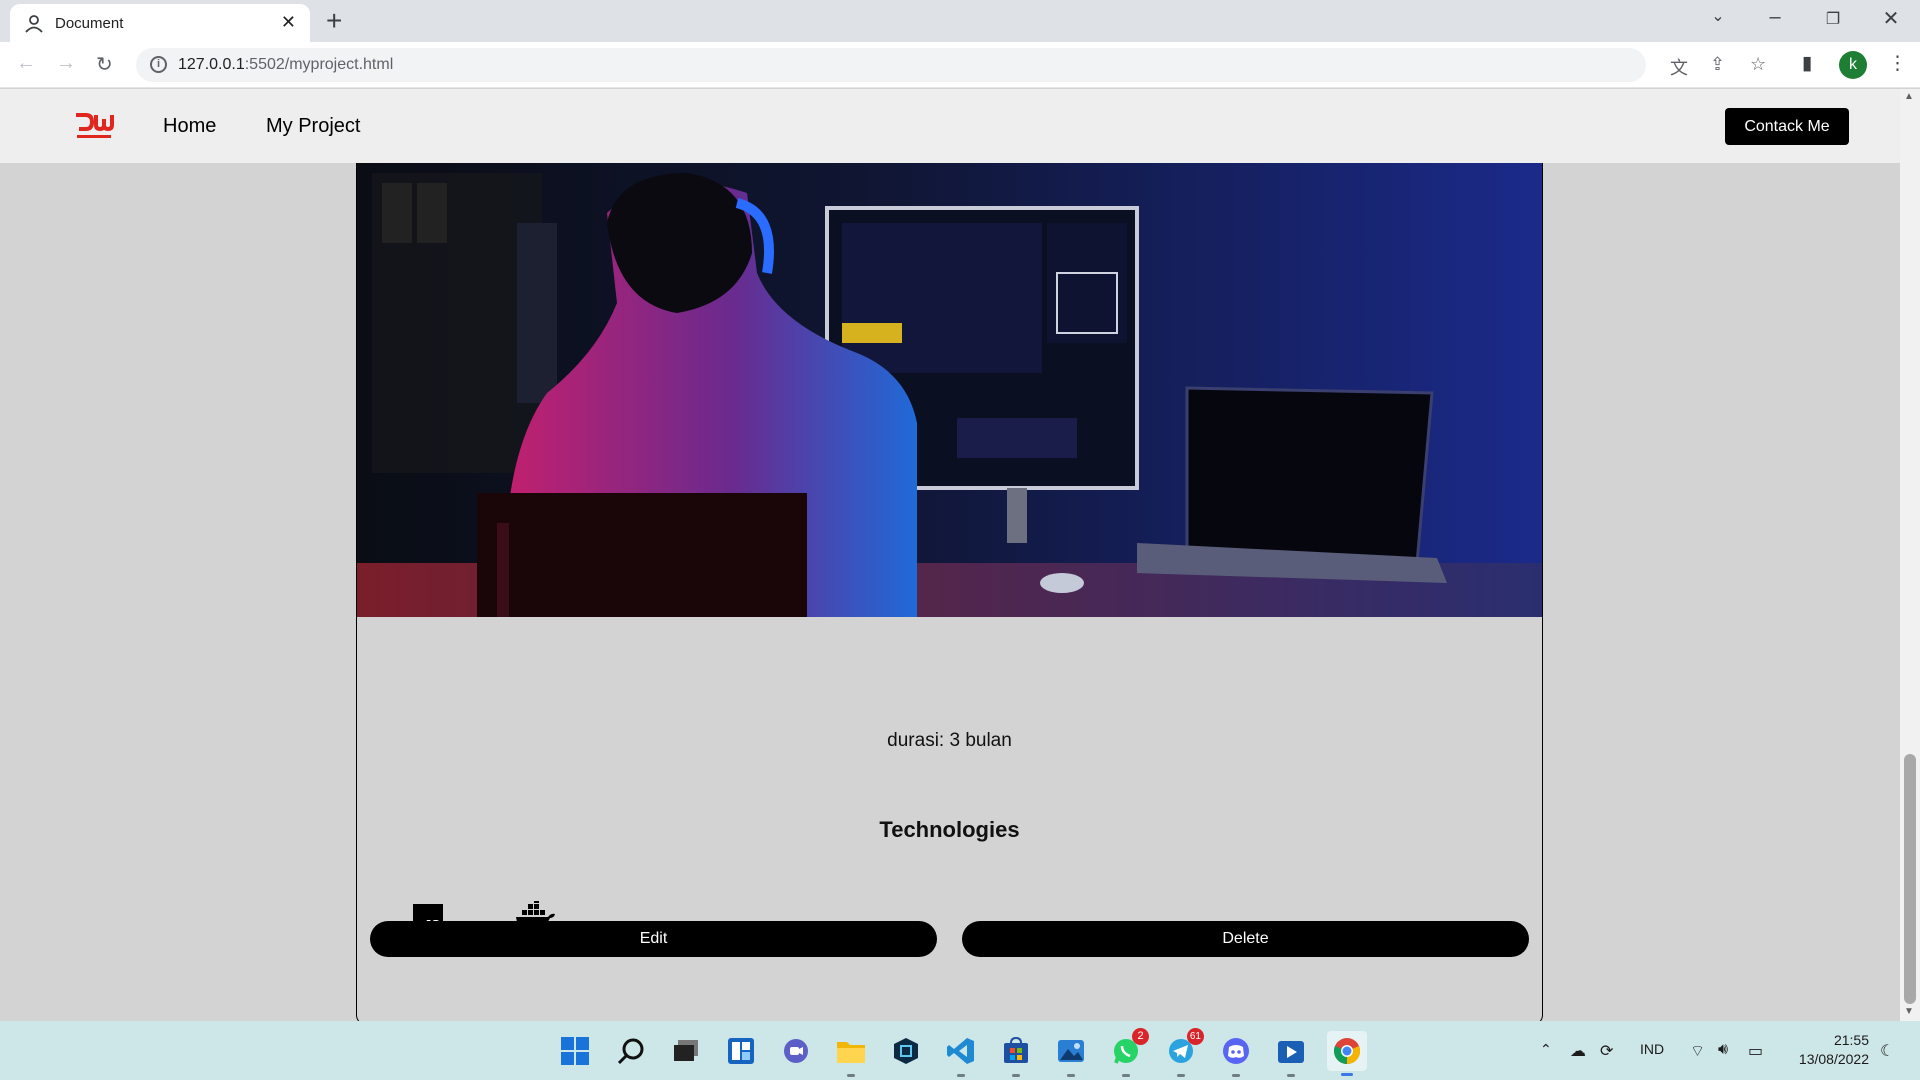 This screenshot has width=1920, height=1080. What do you see at coordinates (1807, 63) in the screenshot?
I see `side-panel-icon: ▮` at bounding box center [1807, 63].